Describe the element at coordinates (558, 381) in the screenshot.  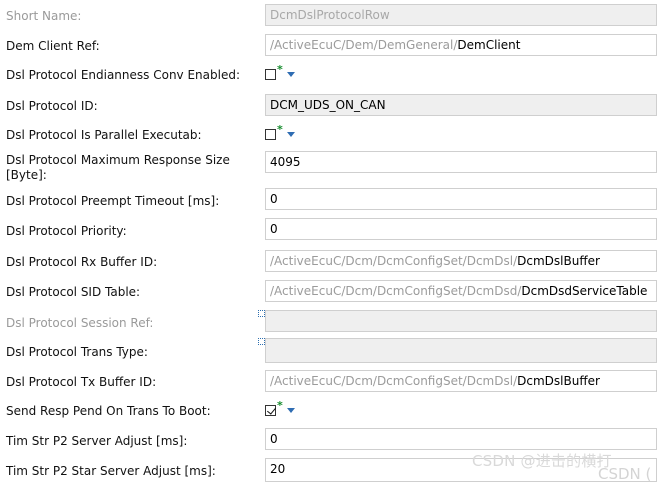
I see `tx-buffer-path-target: DcmDslBuffer` at that location.